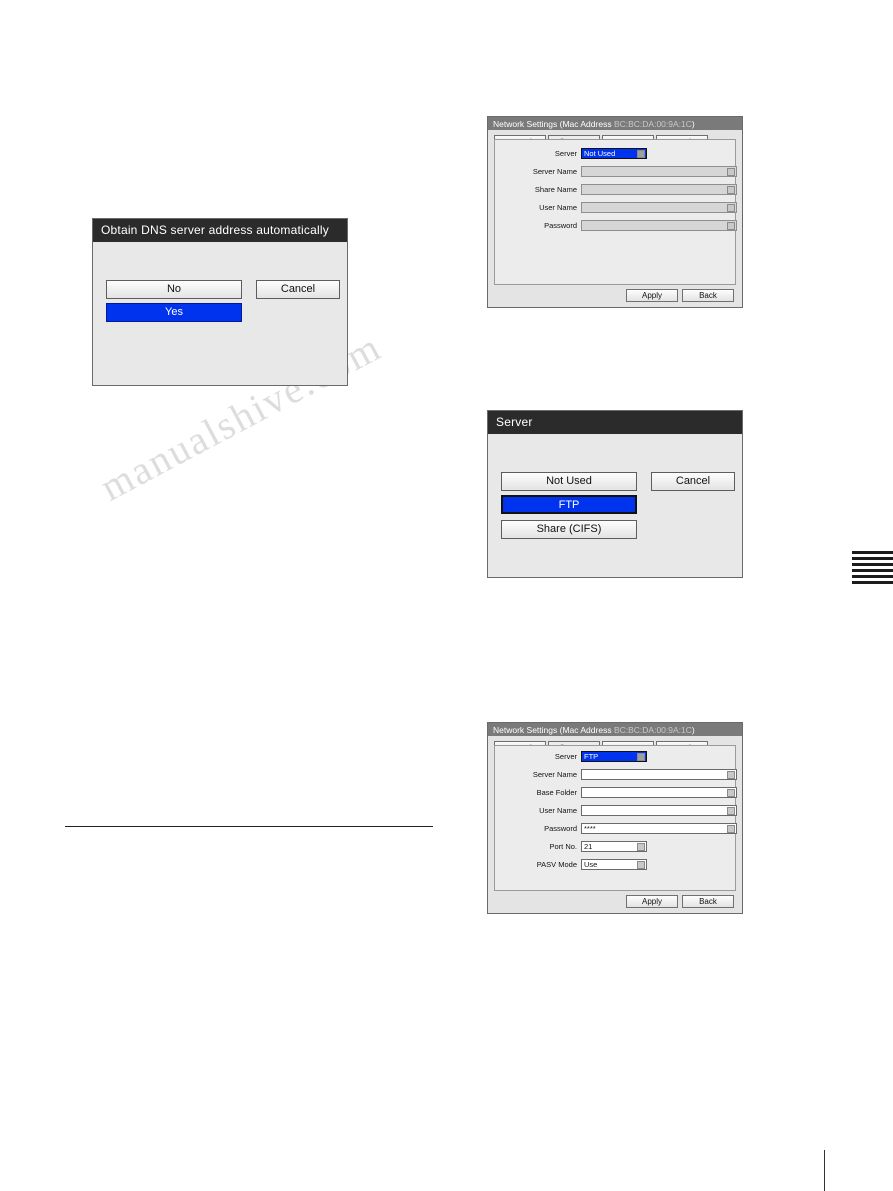  Describe the element at coordinates (569, 529) in the screenshot. I see `server-share-cifs-button: Share (CIFS)` at that location.